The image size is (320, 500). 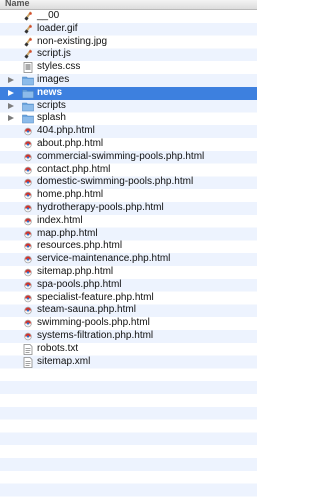 I want to click on file-name: non-existing.jpg, so click(x=72, y=41).